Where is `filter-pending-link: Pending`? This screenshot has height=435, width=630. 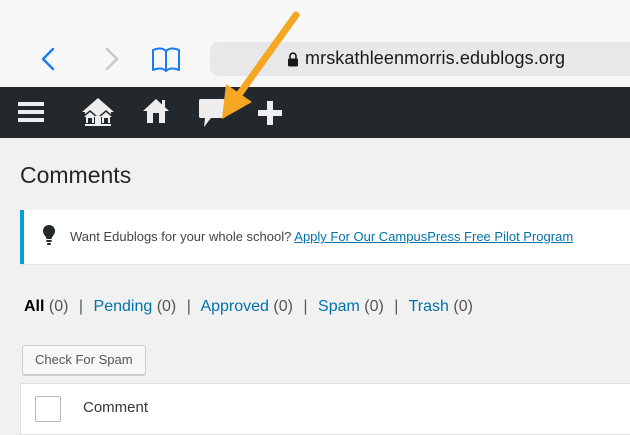 filter-pending-link: Pending is located at coordinates (123, 306).